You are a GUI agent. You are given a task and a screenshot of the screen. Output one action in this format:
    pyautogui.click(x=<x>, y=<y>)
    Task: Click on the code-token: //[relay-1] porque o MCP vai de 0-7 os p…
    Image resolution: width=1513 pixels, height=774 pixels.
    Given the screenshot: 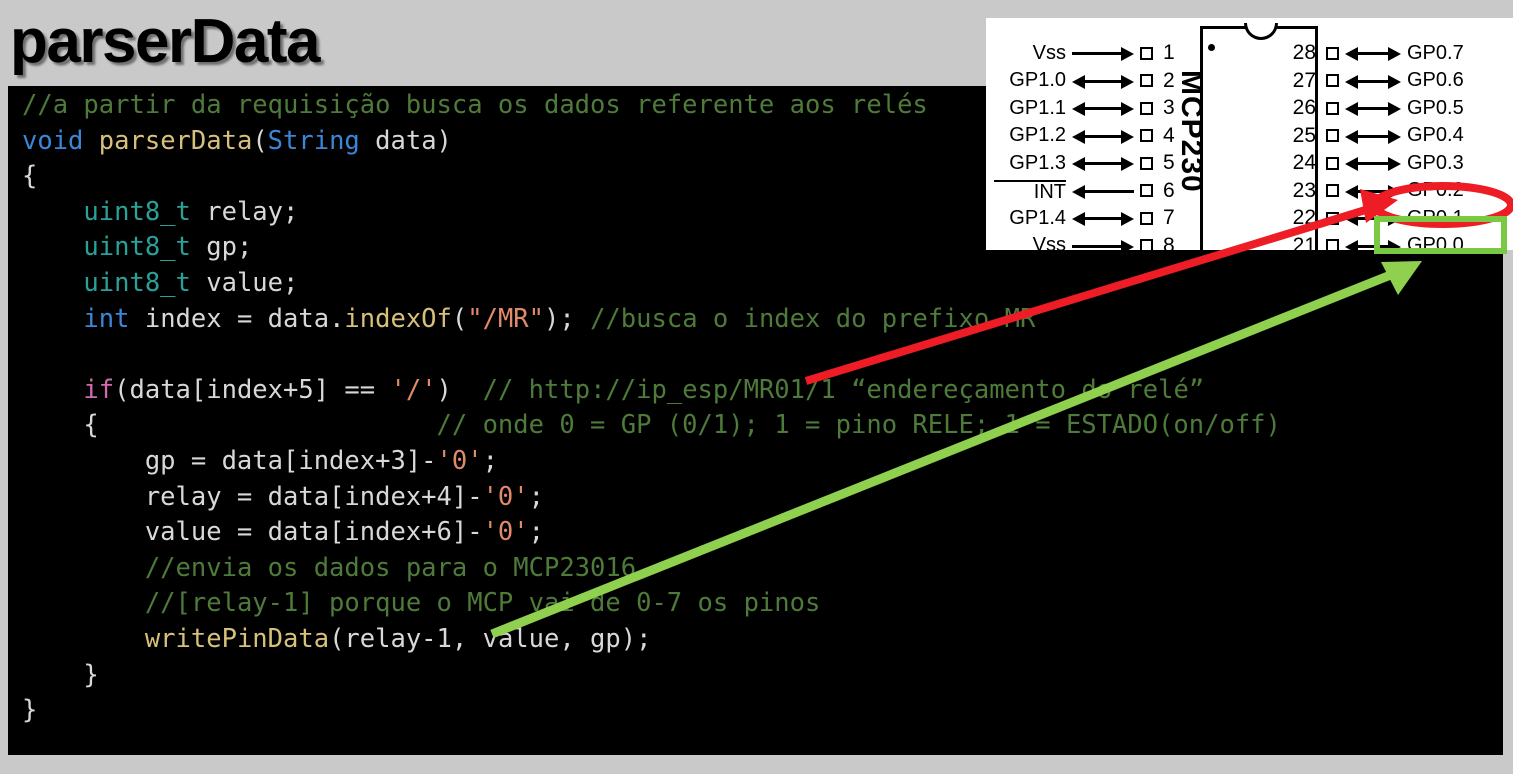 What is the action you would take?
    pyautogui.click(x=482, y=603)
    